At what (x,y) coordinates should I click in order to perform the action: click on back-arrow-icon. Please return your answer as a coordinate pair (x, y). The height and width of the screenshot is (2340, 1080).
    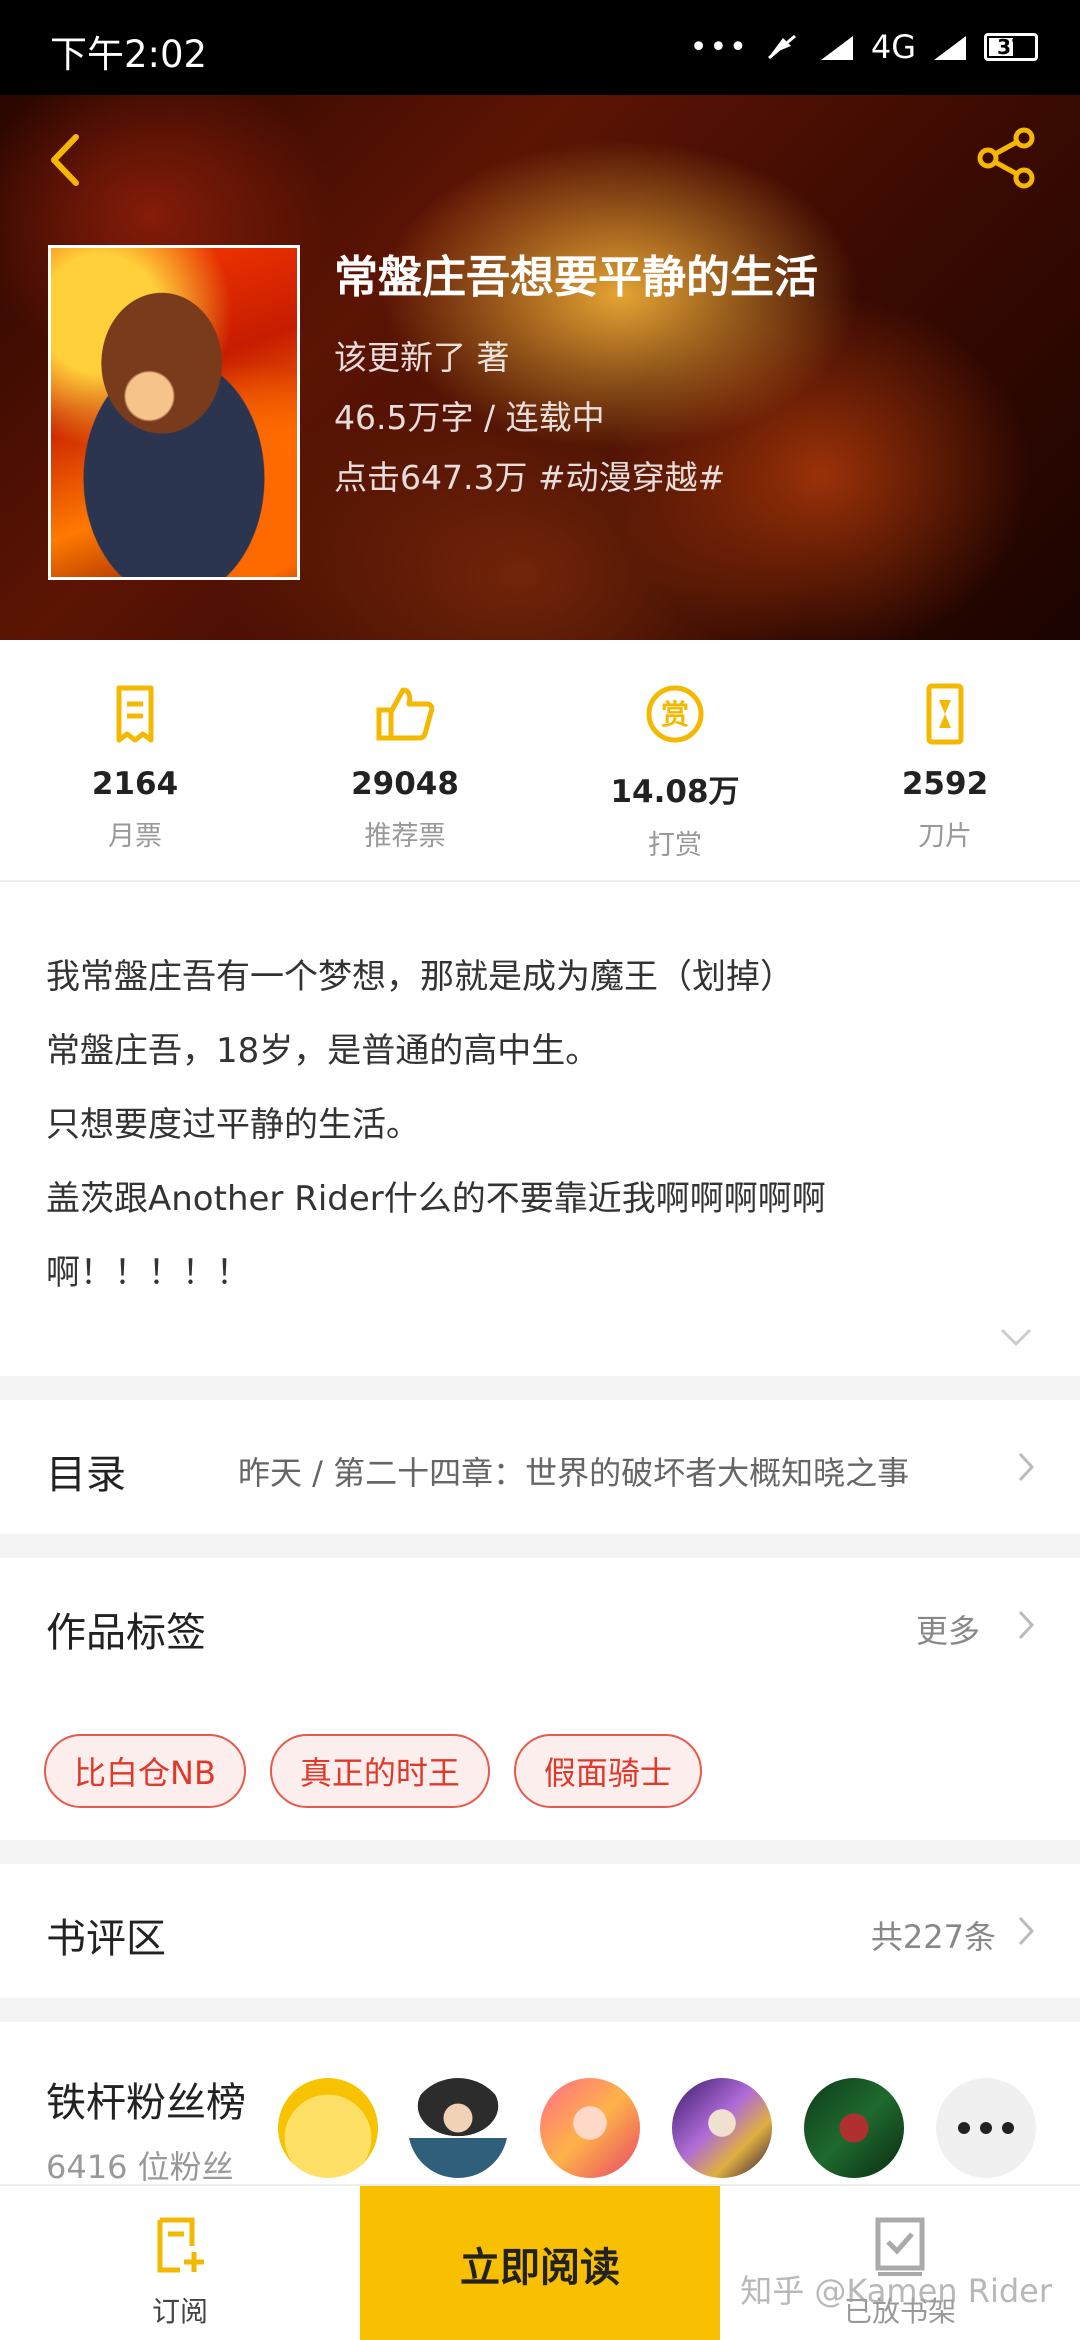
    Looking at the image, I should click on (65, 160).